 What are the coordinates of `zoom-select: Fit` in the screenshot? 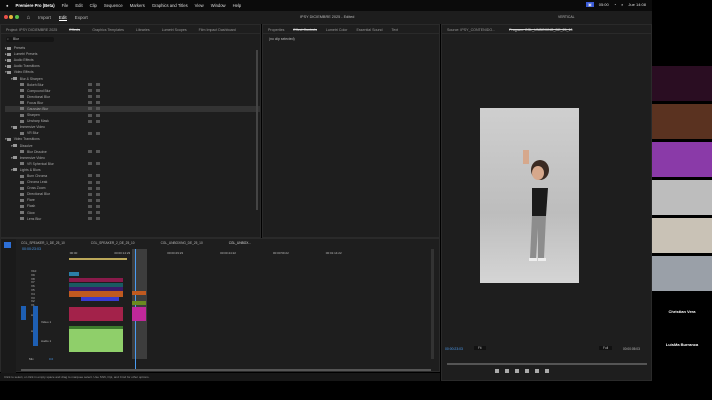 It's located at (480, 348).